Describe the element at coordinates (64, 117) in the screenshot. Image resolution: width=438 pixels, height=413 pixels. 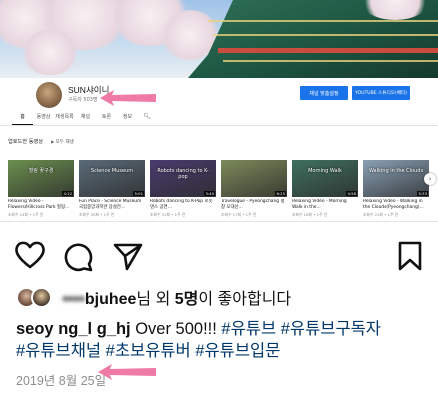
I see `tab-playlists: 재생목록` at that location.